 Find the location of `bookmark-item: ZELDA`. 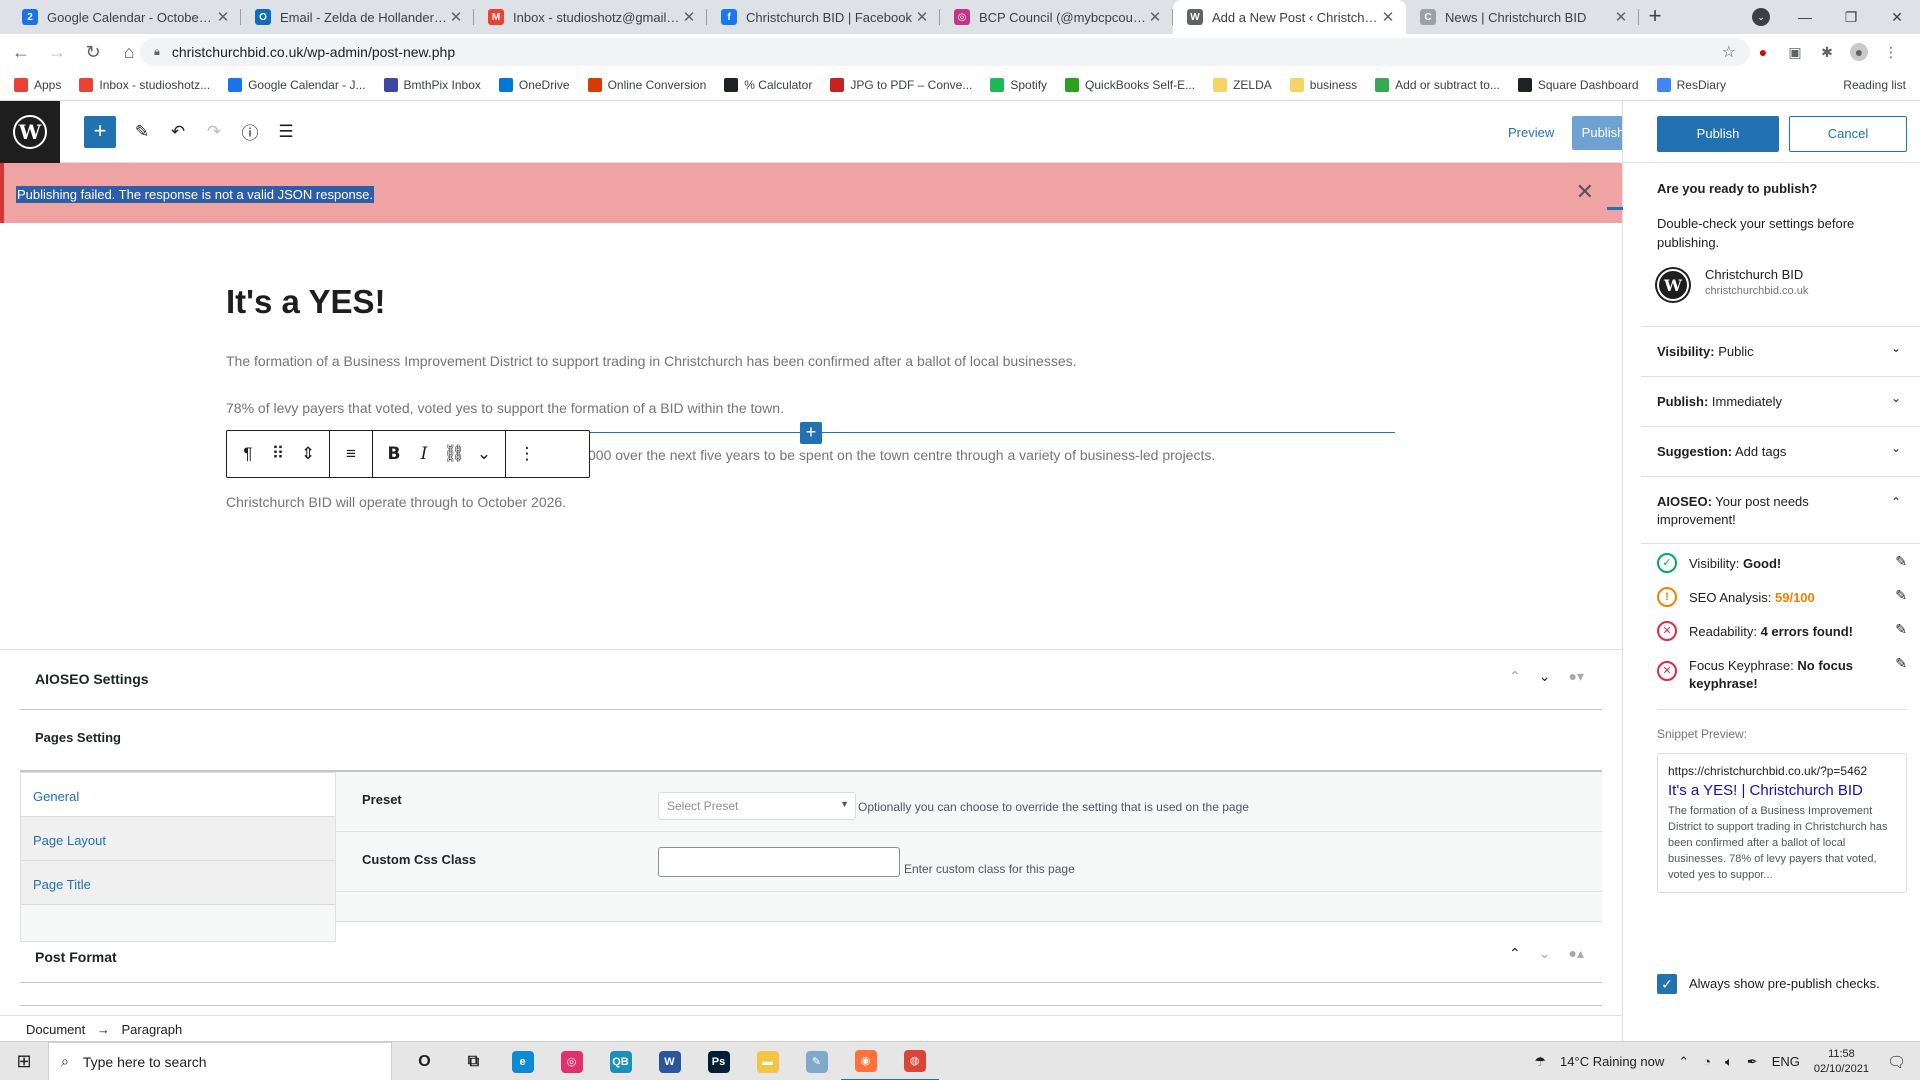

bookmark-item: ZELDA is located at coordinates (1242, 85).